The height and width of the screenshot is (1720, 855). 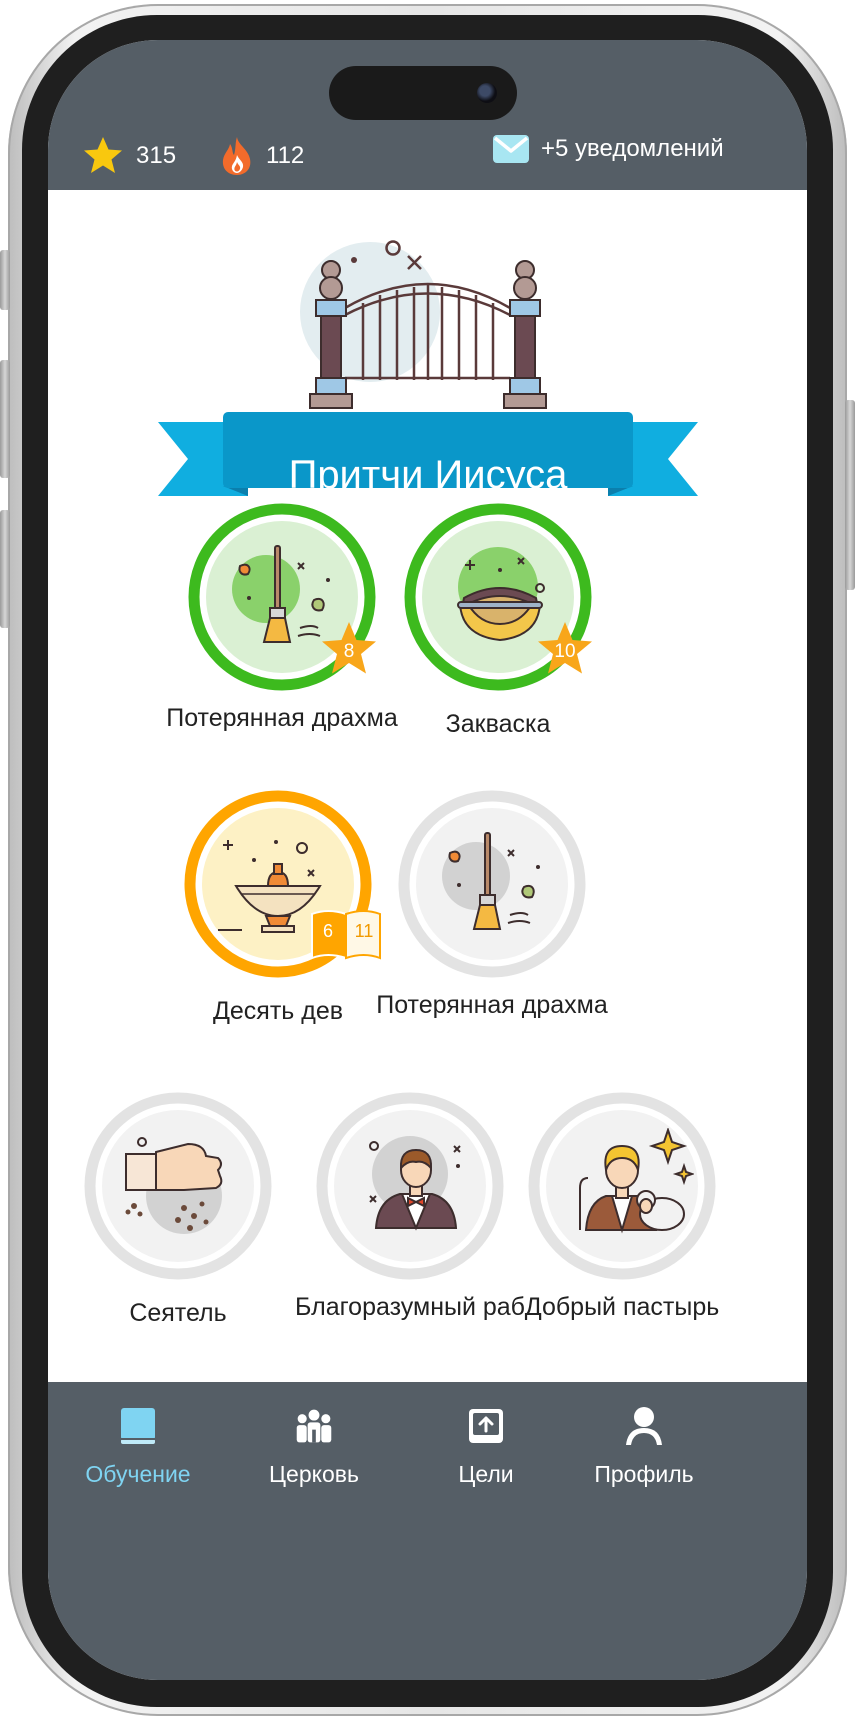 I want to click on lesson-progress-current: 6, so click(x=327, y=931).